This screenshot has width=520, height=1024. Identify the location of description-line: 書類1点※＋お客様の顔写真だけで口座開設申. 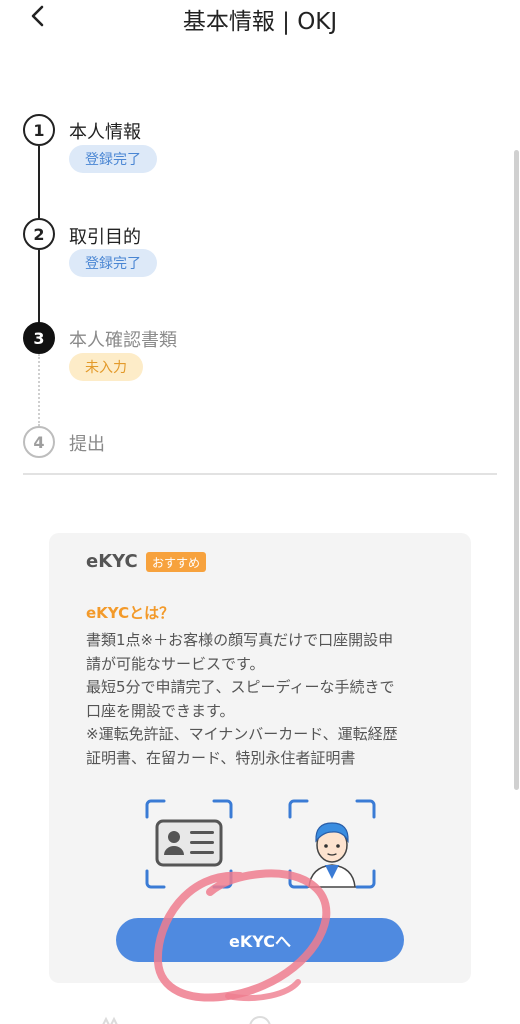
(240, 640).